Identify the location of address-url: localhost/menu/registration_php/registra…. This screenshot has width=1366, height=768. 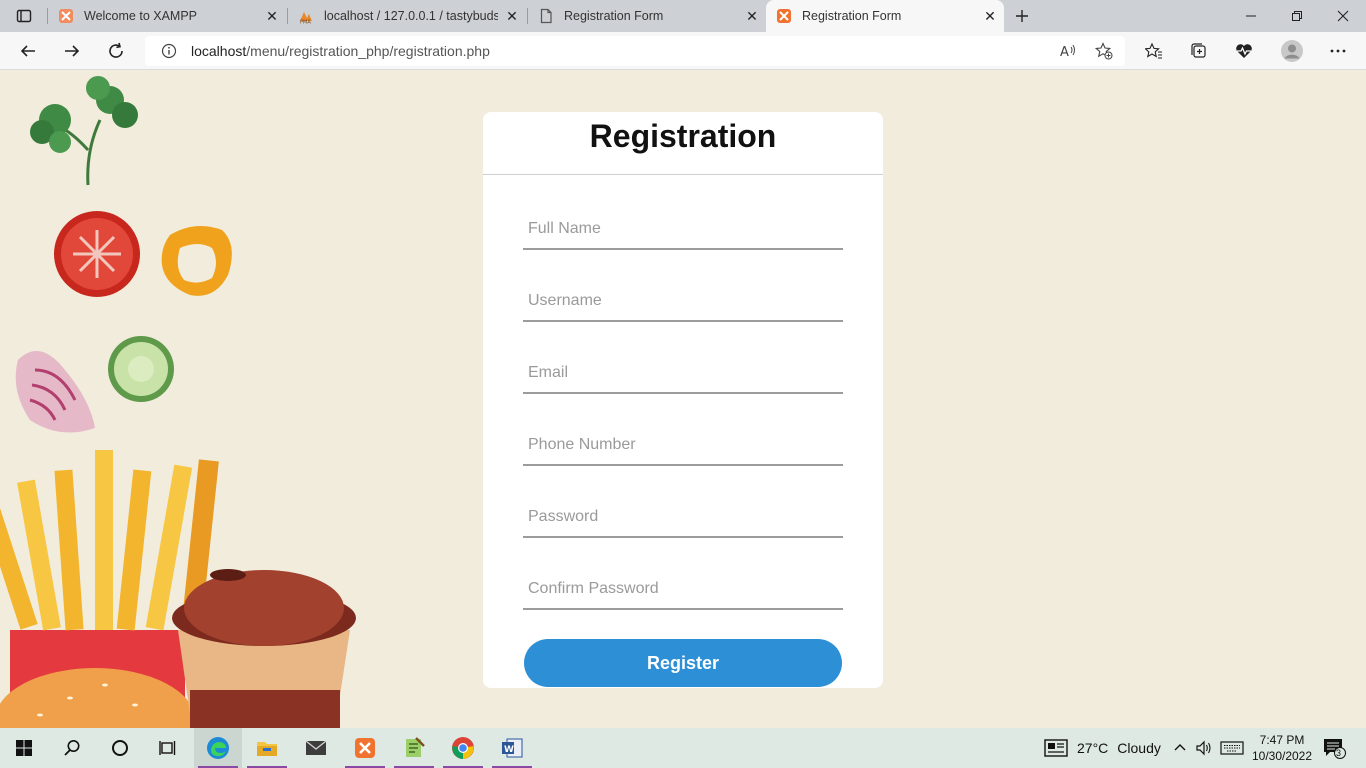
(340, 51).